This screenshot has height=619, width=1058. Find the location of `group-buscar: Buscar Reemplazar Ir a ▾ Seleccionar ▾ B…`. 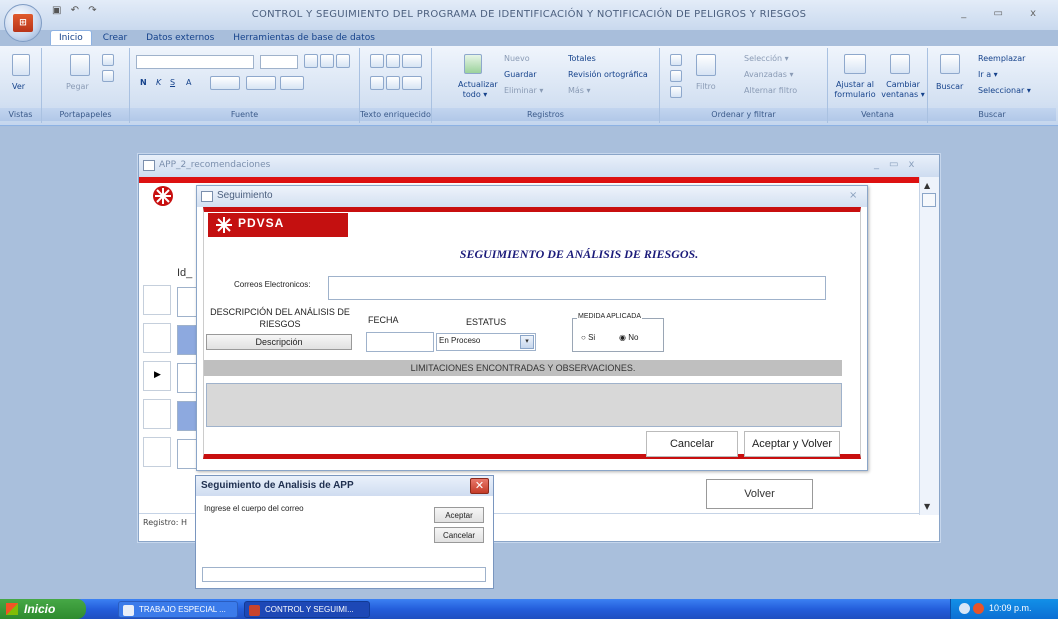

group-buscar: Buscar Reemplazar Ir a ▾ Seleccionar ▾ B… is located at coordinates (992, 85).